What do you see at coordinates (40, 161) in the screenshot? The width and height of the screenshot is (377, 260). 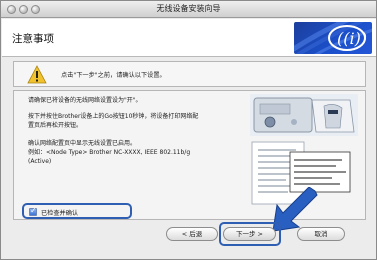 I see `instruction-example-cont: (Active)` at bounding box center [40, 161].